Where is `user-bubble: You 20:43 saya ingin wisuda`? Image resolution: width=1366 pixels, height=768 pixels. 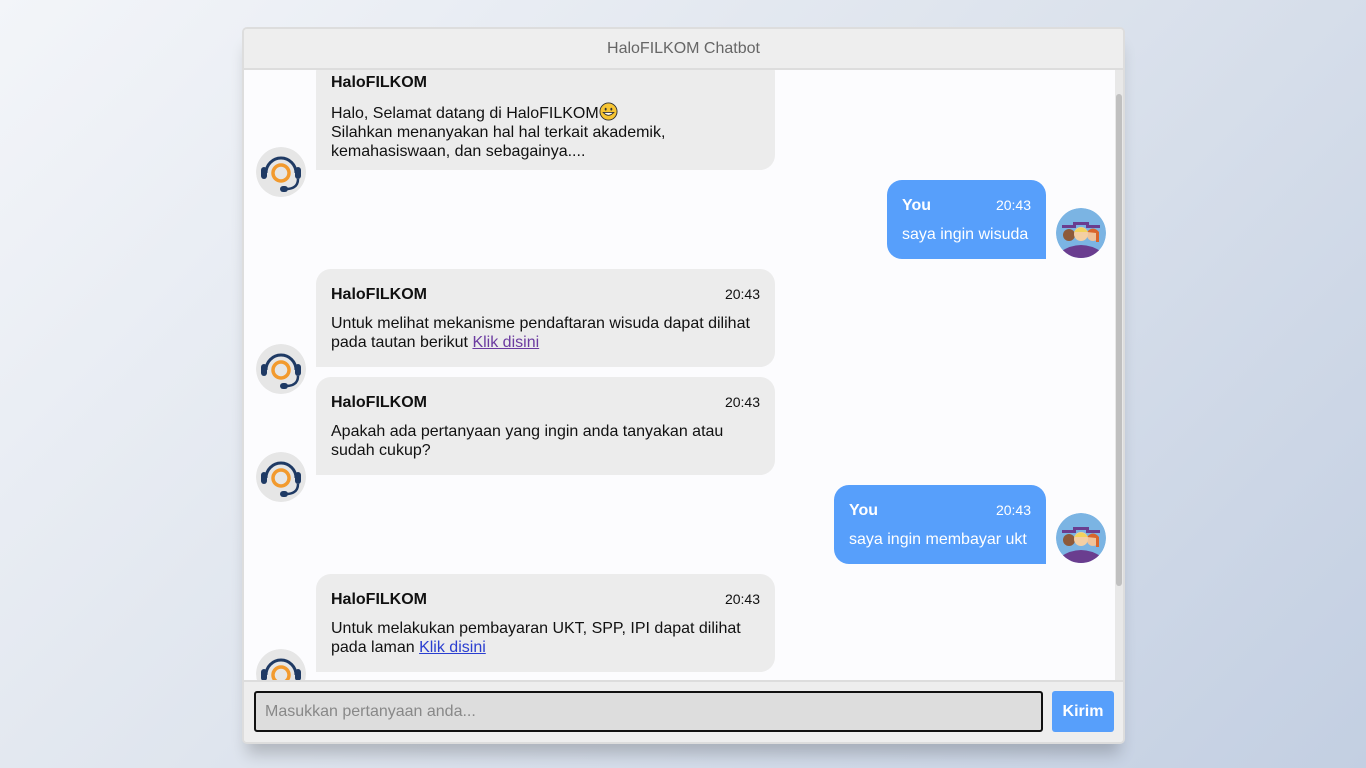
user-bubble: You 20:43 saya ingin wisuda is located at coordinates (966, 219).